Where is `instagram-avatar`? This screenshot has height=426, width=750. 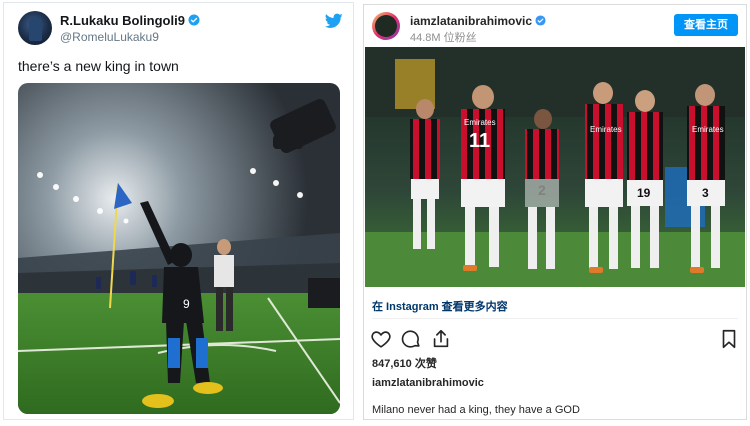
instagram-avatar is located at coordinates (386, 26).